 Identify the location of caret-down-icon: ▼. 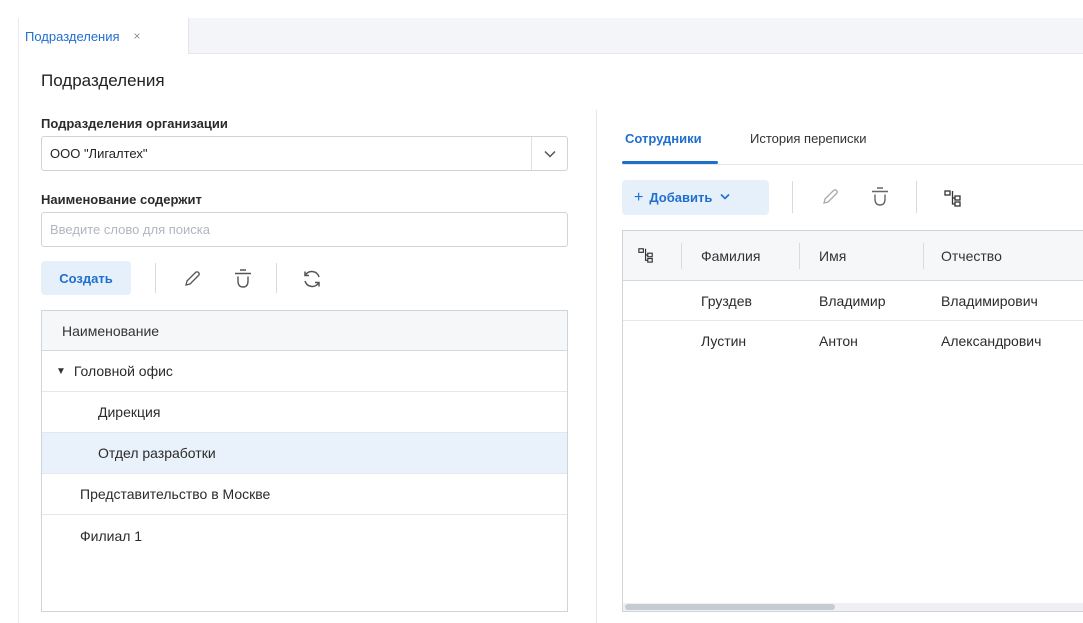
(61, 371).